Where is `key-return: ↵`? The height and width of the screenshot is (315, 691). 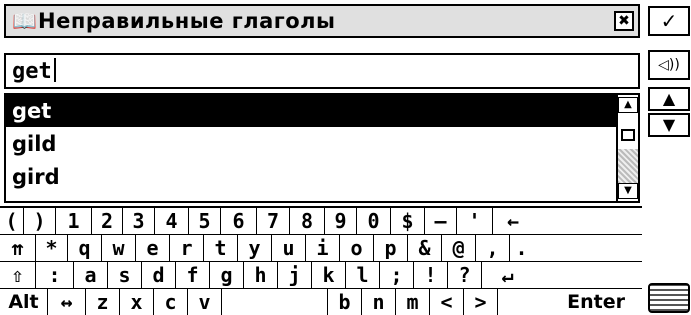 key-return: ↵ is located at coordinates (507, 275).